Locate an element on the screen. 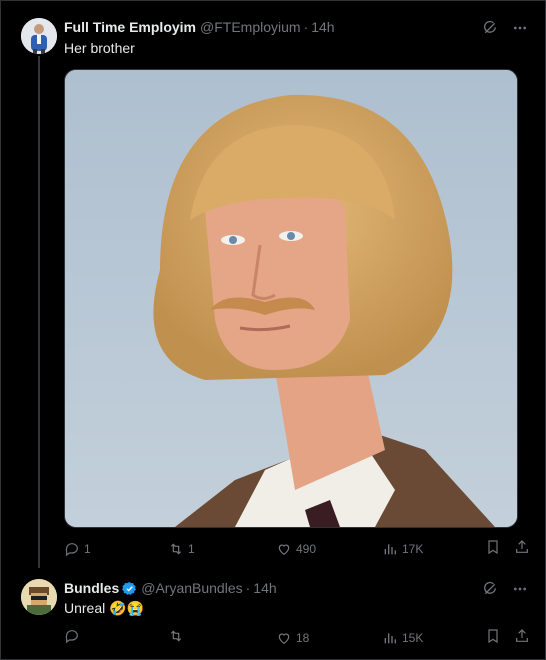 This screenshot has height=660, width=546. tweet-text: Her brother is located at coordinates (99, 48).